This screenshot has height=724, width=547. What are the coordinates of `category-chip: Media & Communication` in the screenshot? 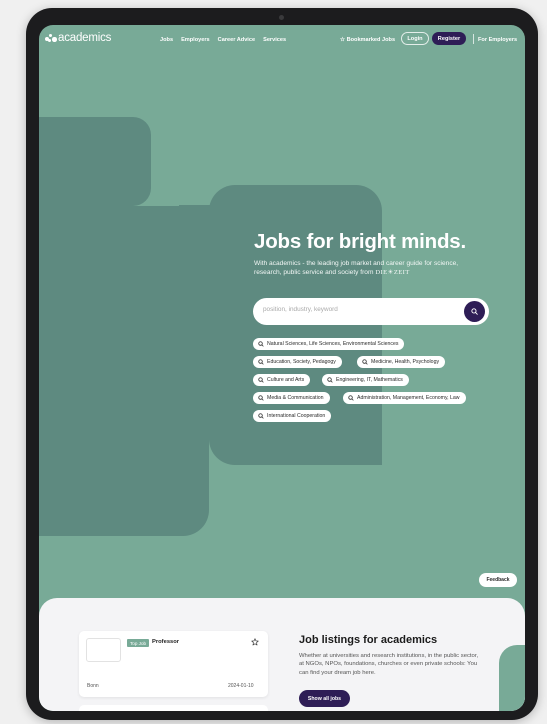 It's located at (291, 398).